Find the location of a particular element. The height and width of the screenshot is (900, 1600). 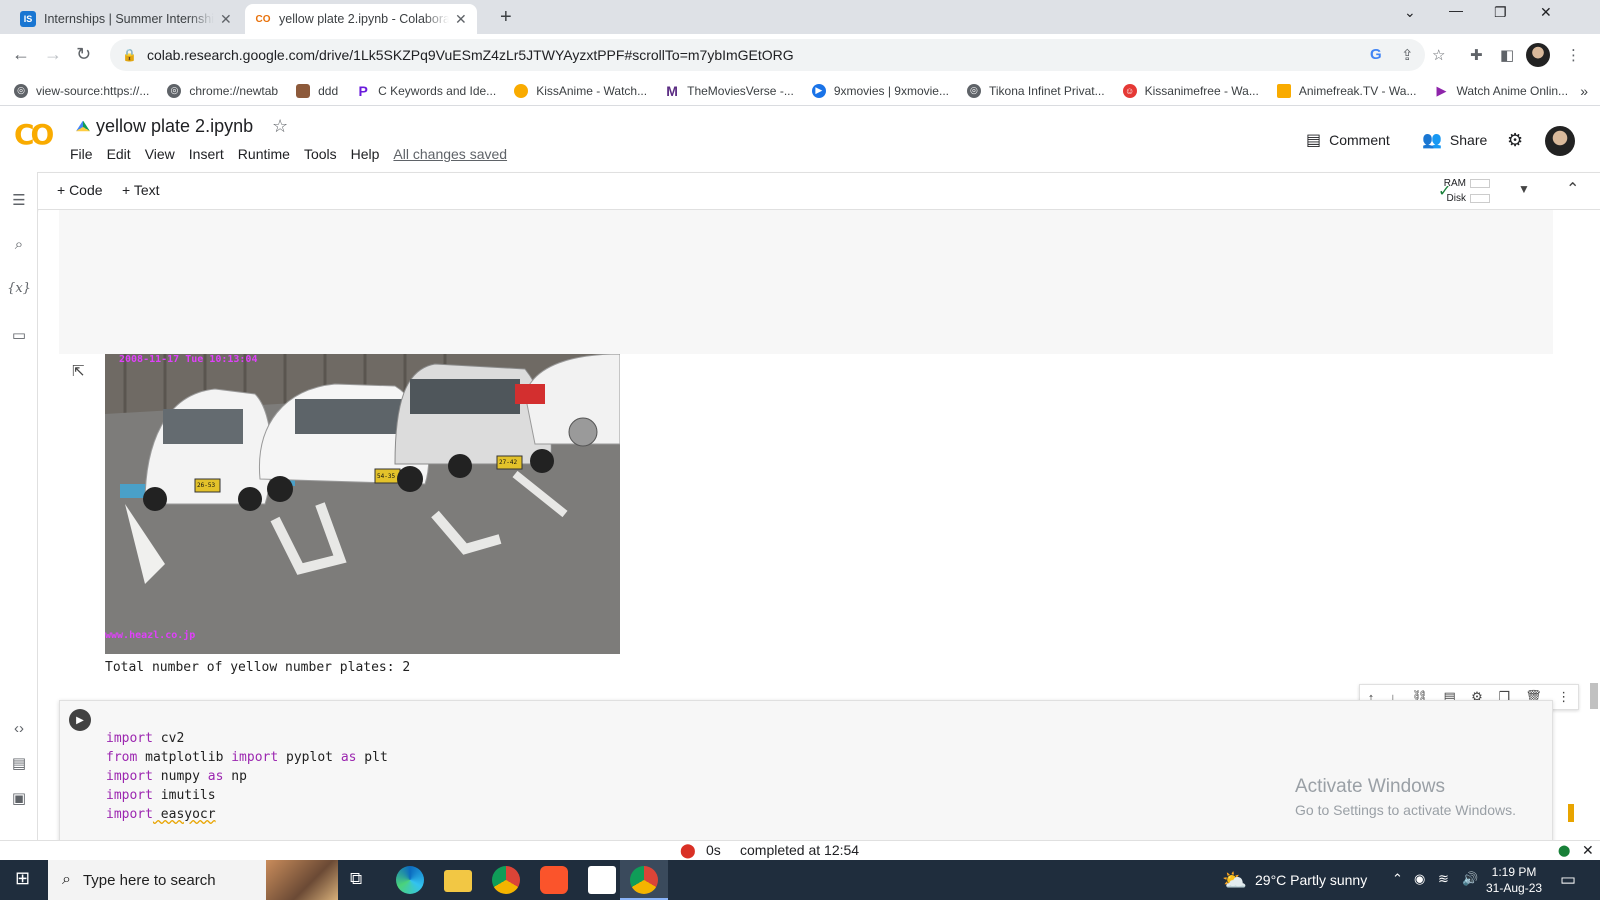

share-button: 👥 Share is located at coordinates (1454, 140).